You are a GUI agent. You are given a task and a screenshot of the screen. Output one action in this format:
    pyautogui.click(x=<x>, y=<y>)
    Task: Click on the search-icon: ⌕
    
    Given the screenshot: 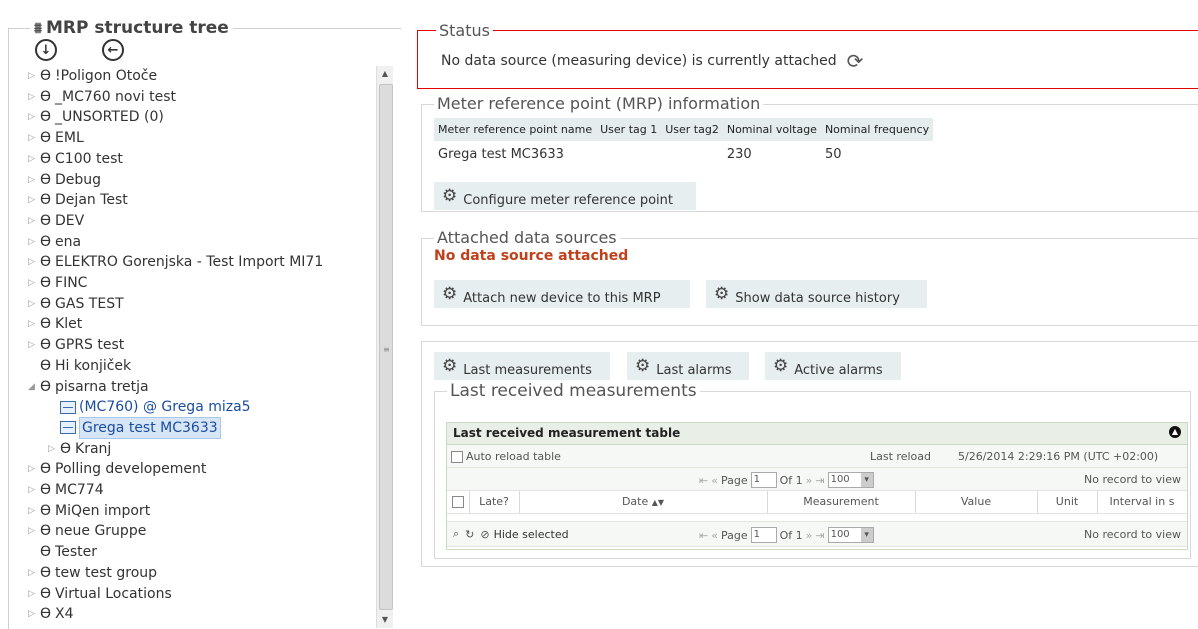 What is the action you would take?
    pyautogui.click(x=456, y=534)
    